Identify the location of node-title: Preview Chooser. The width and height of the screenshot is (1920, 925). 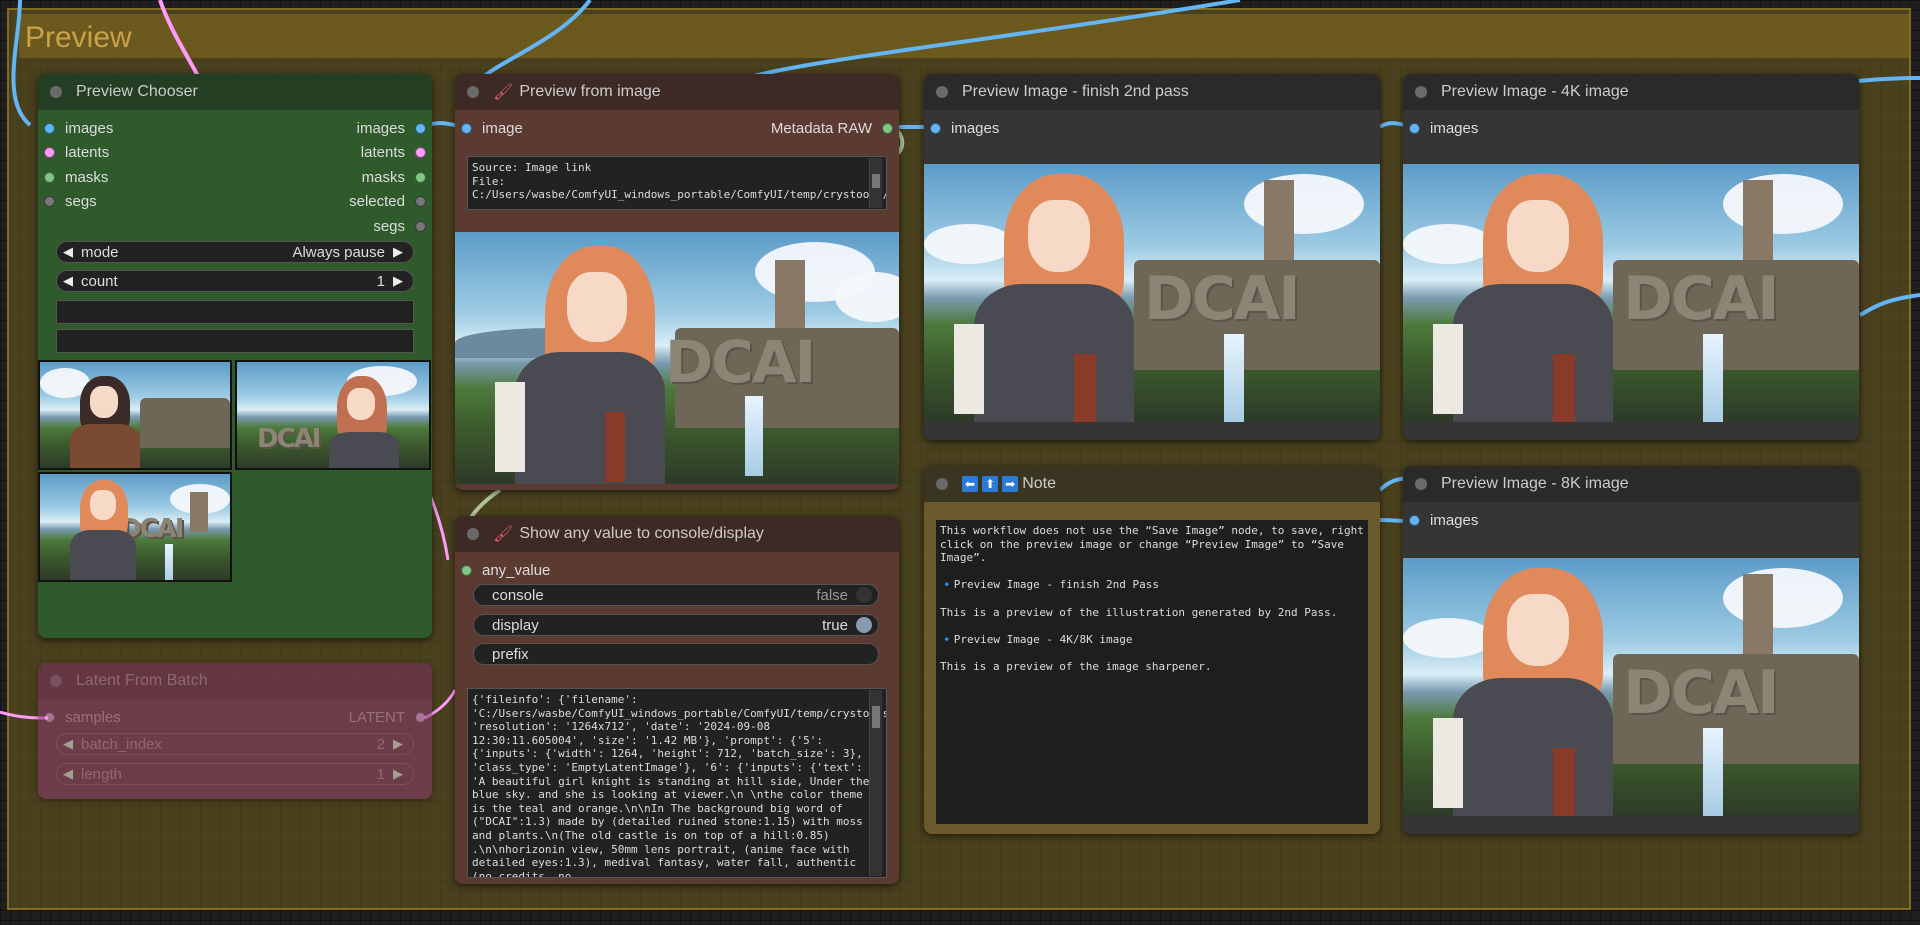
(137, 91).